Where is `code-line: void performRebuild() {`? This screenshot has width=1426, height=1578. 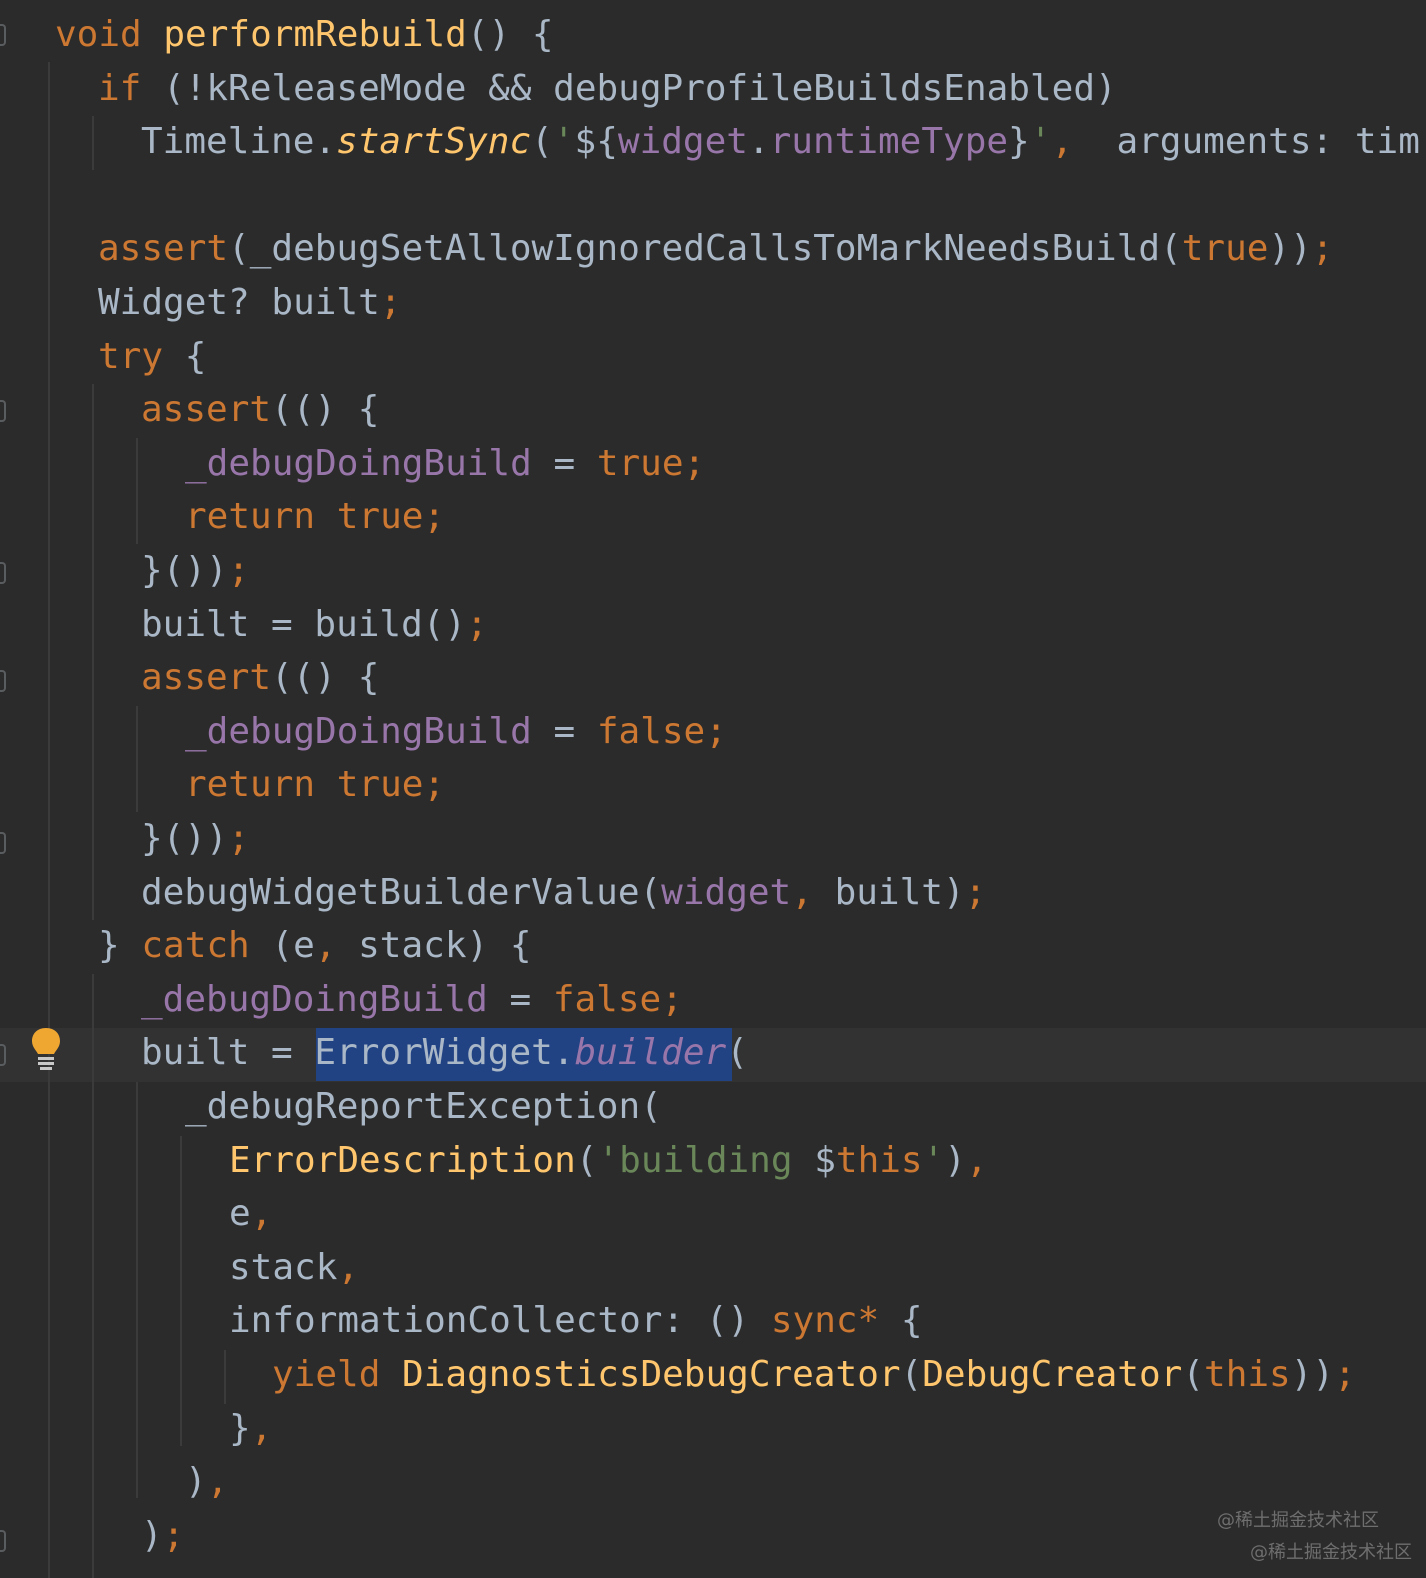
code-line: void performRebuild() { is located at coordinates (304, 35).